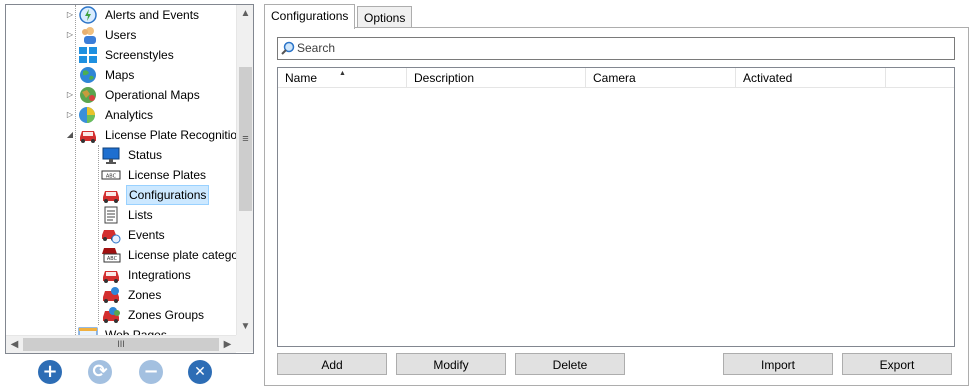 The image size is (969, 391). What do you see at coordinates (88, 15) in the screenshot?
I see `alert-clock-icon` at bounding box center [88, 15].